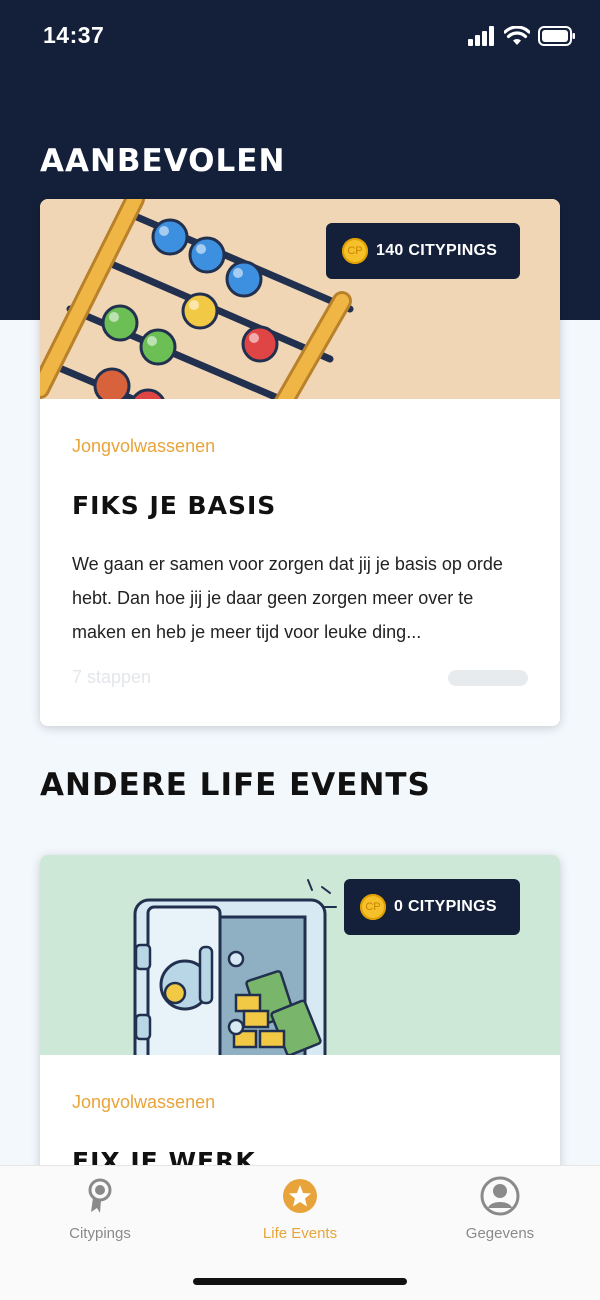 This screenshot has width=600, height=1300. Describe the element at coordinates (500, 1196) in the screenshot. I see `user-icon` at that location.